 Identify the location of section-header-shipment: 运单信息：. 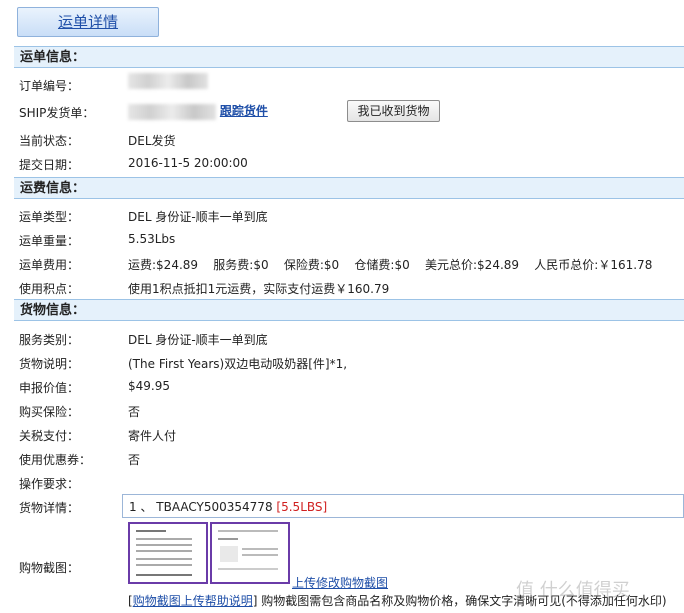
(349, 57).